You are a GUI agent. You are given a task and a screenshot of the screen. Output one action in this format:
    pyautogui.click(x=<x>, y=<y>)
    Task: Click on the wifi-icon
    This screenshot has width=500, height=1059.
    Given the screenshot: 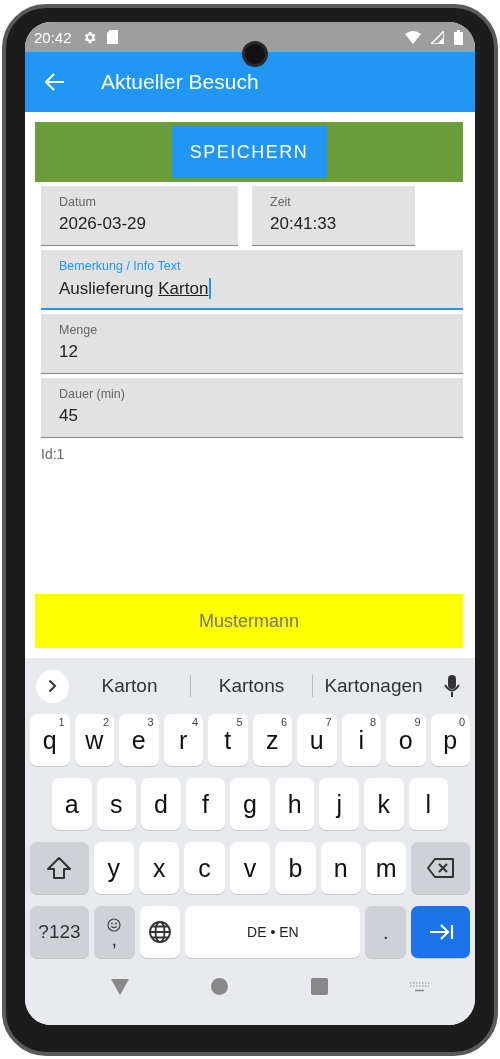 What is the action you would take?
    pyautogui.click(x=413, y=37)
    